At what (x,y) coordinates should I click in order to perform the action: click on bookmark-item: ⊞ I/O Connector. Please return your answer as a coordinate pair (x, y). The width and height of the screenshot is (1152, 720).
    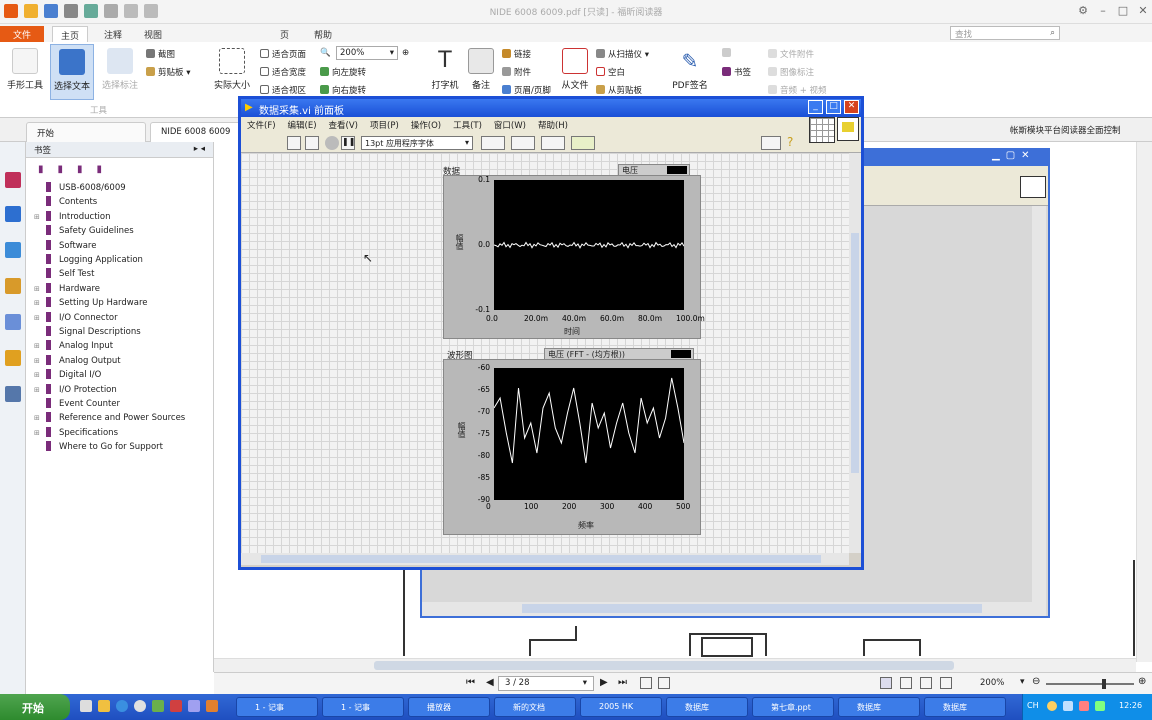
    Looking at the image, I should click on (76, 318).